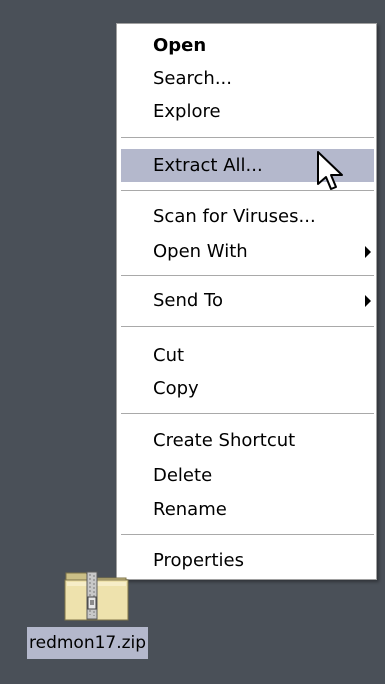  Describe the element at coordinates (88, 643) in the screenshot. I see `icon-label: redmon17.zip` at that location.